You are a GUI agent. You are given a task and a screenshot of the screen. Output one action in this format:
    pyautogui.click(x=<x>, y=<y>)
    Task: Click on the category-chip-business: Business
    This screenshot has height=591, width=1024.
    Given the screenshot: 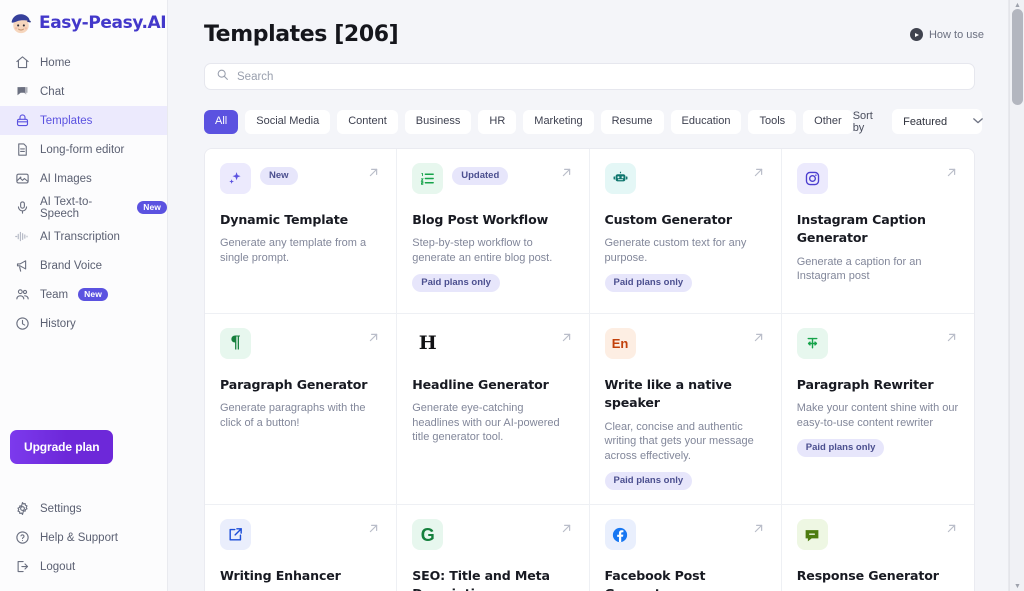 What is the action you would take?
    pyautogui.click(x=438, y=121)
    